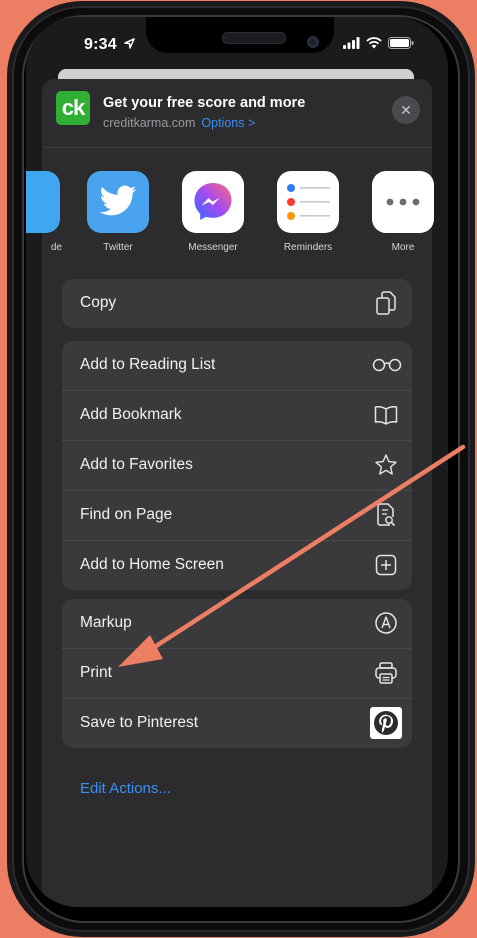  What do you see at coordinates (118, 247) in the screenshot?
I see `app-label: Twitter` at bounding box center [118, 247].